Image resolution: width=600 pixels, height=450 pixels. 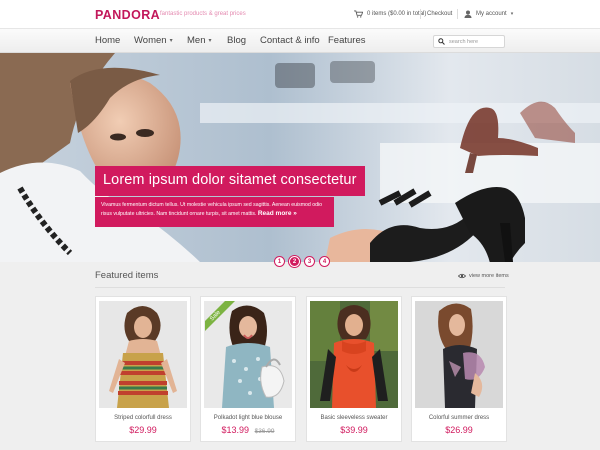 I want to click on my-account-label: My account, so click(x=491, y=14).